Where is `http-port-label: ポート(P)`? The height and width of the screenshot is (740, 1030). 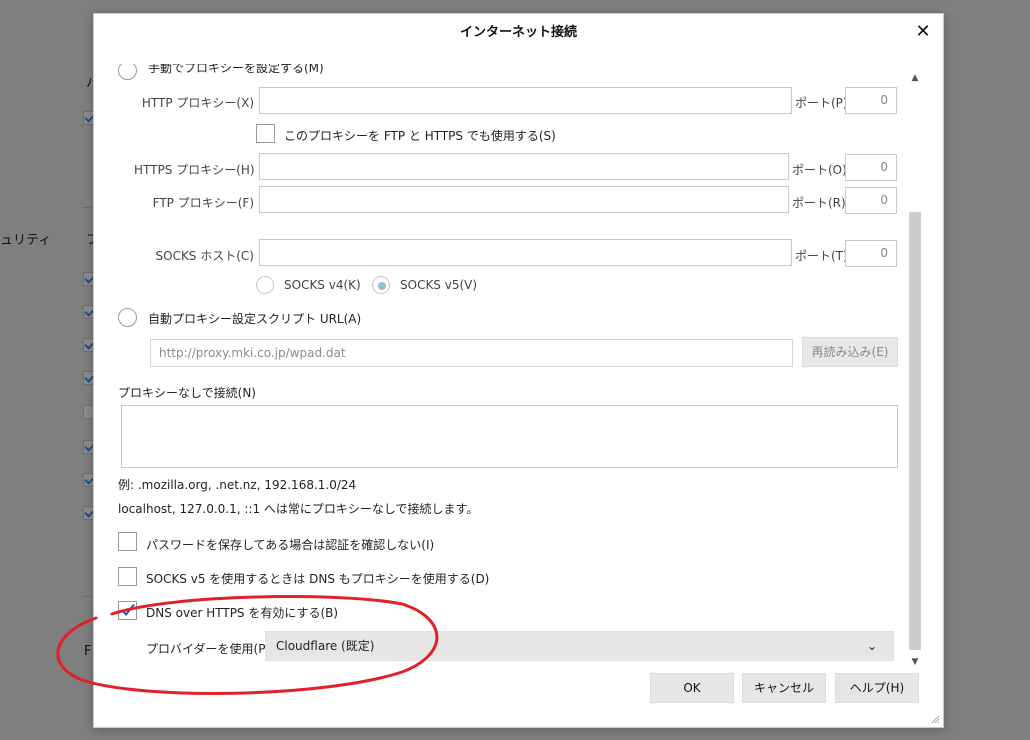
http-port-label: ポート(P) is located at coordinates (821, 103).